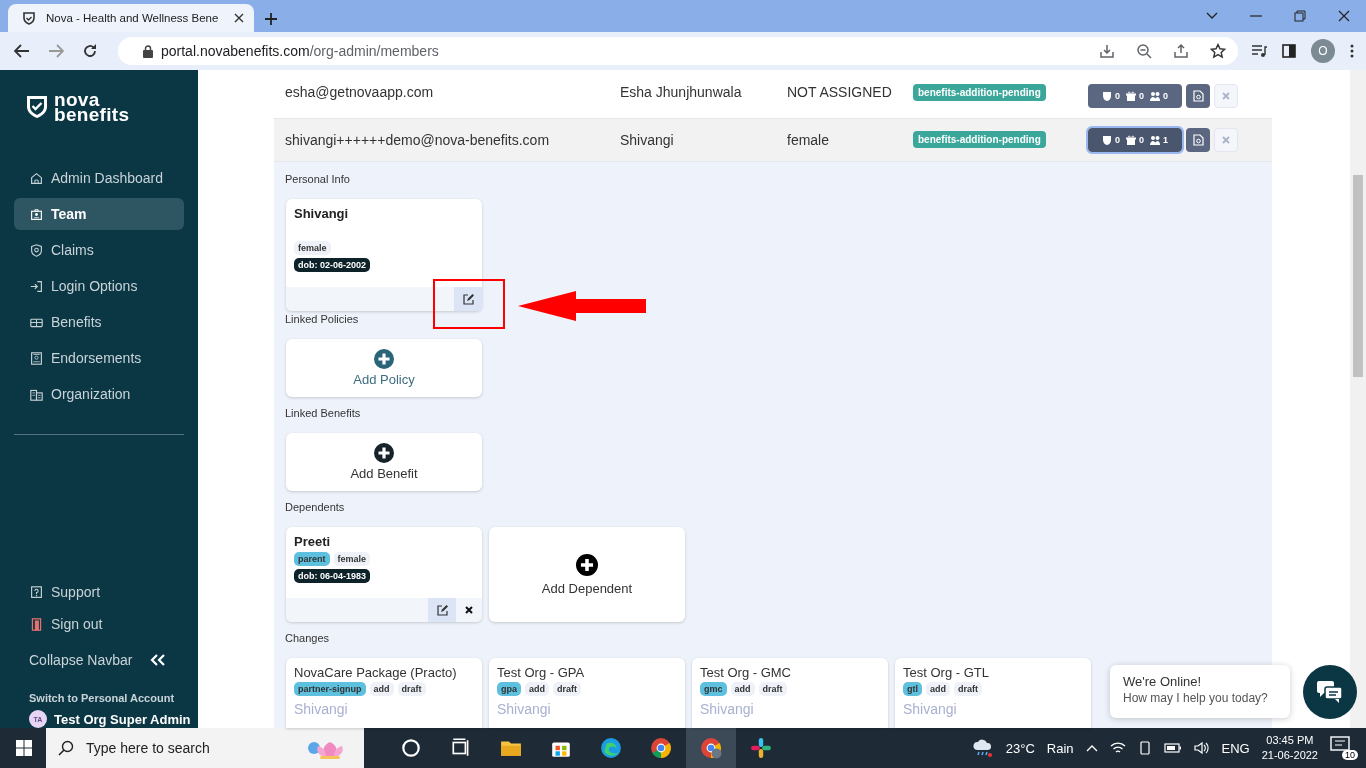 This screenshot has width=1366, height=768. What do you see at coordinates (24, 748) in the screenshot?
I see `windows-icon` at bounding box center [24, 748].